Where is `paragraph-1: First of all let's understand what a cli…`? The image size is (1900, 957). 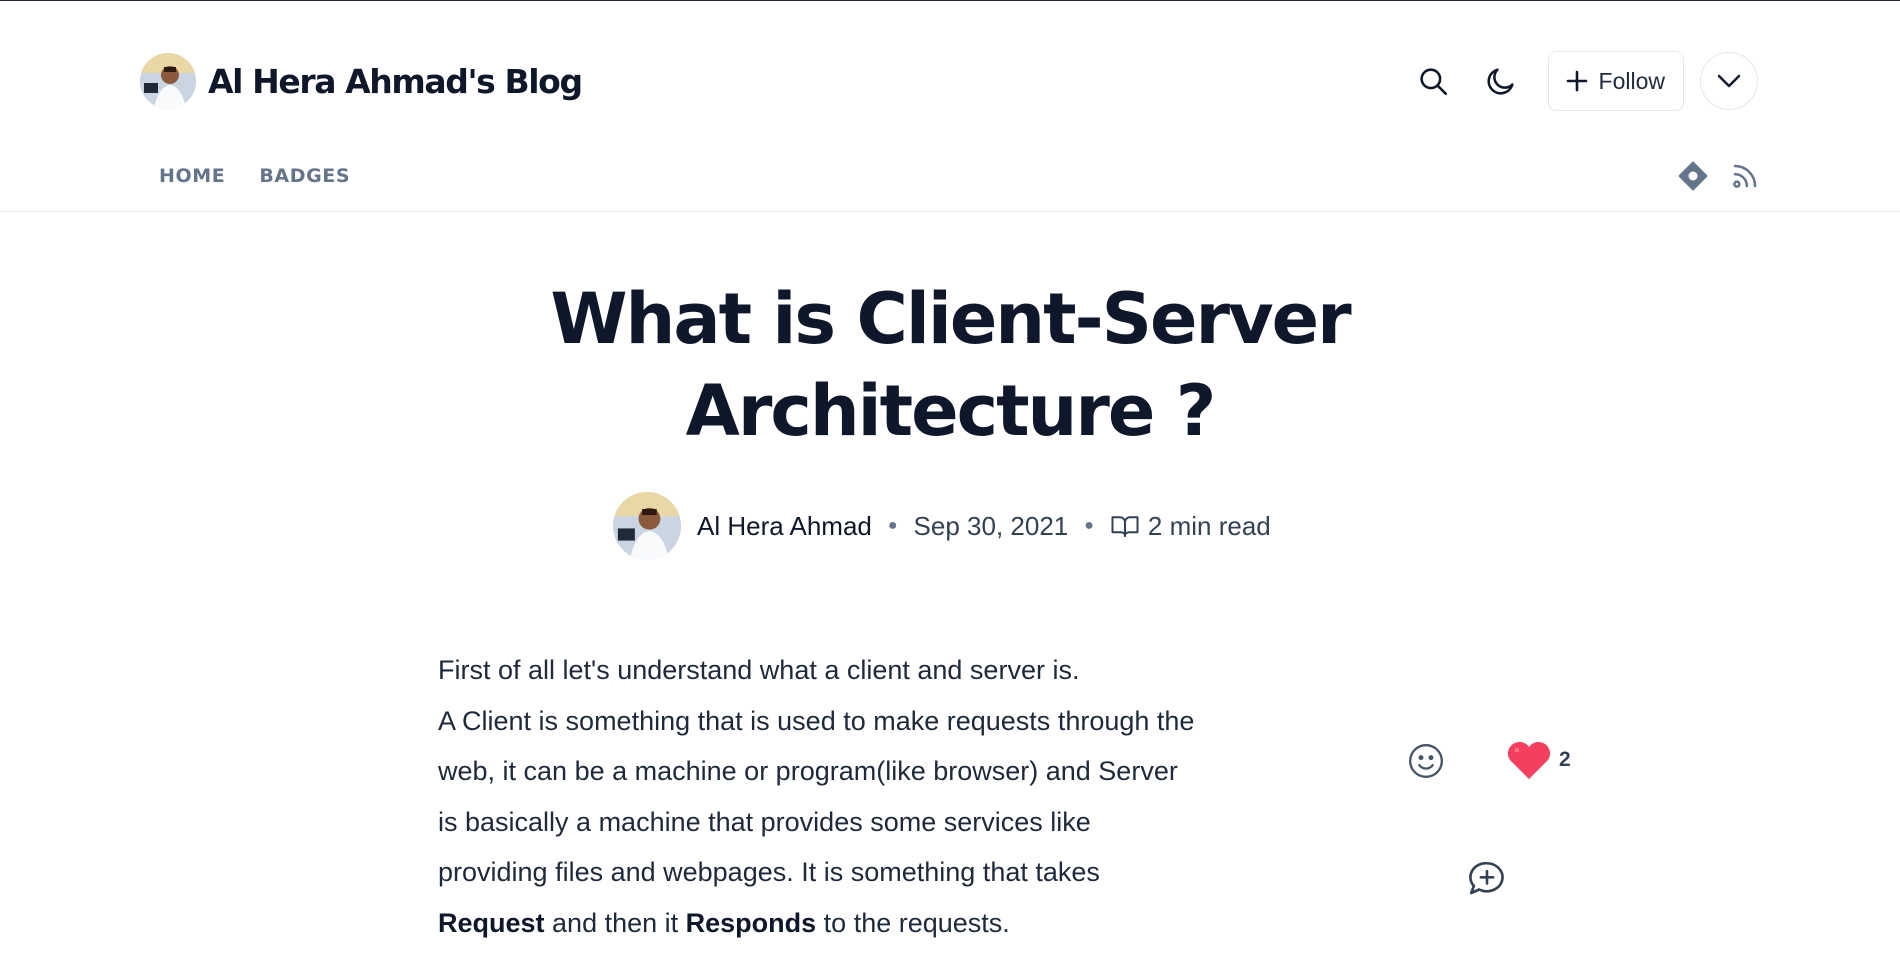 paragraph-1: First of all let's understand what a cli… is located at coordinates (759, 670).